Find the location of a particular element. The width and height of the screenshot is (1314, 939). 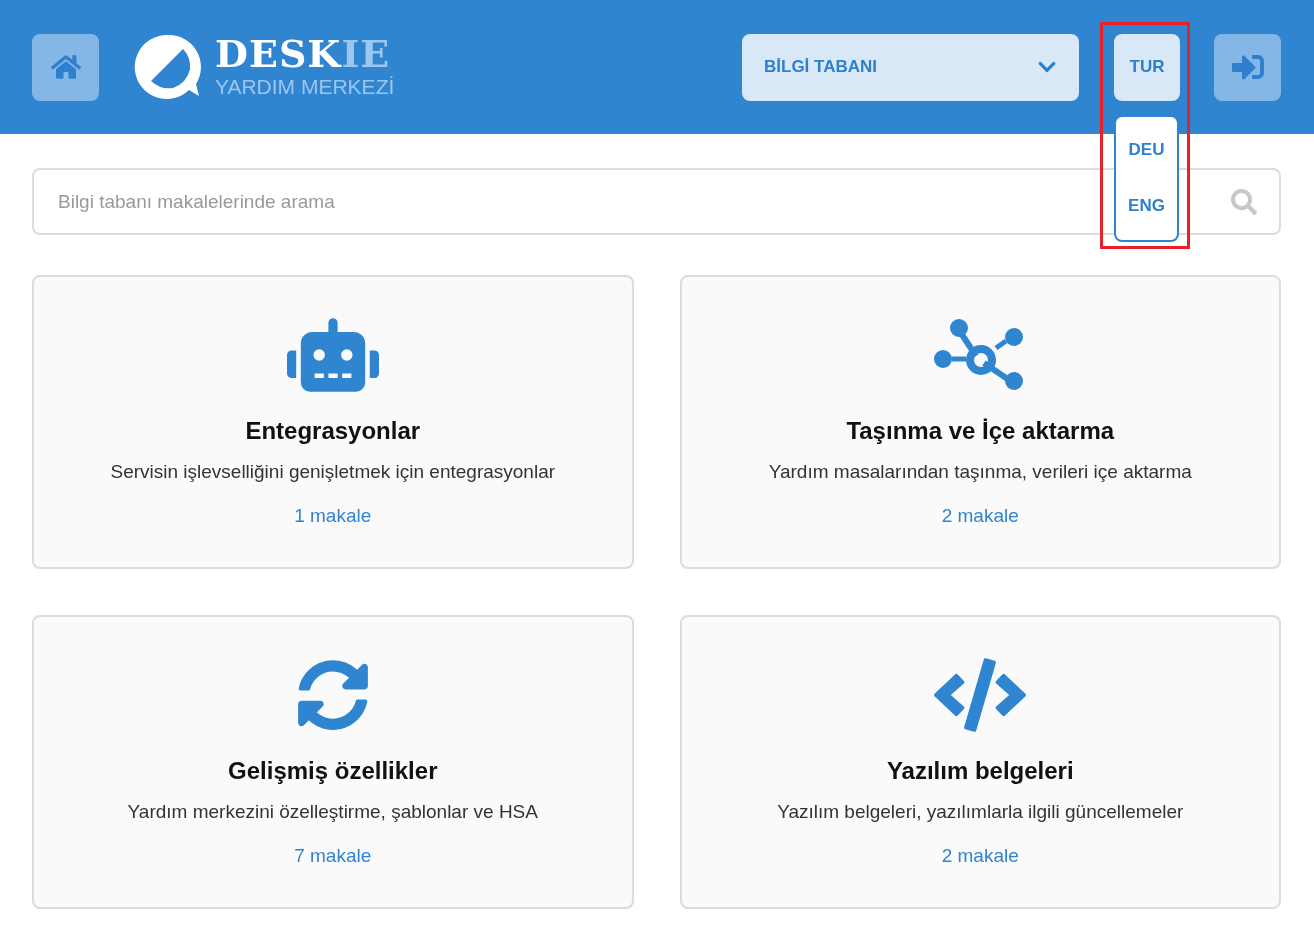

article-count-link: 7 makale is located at coordinates (333, 856).